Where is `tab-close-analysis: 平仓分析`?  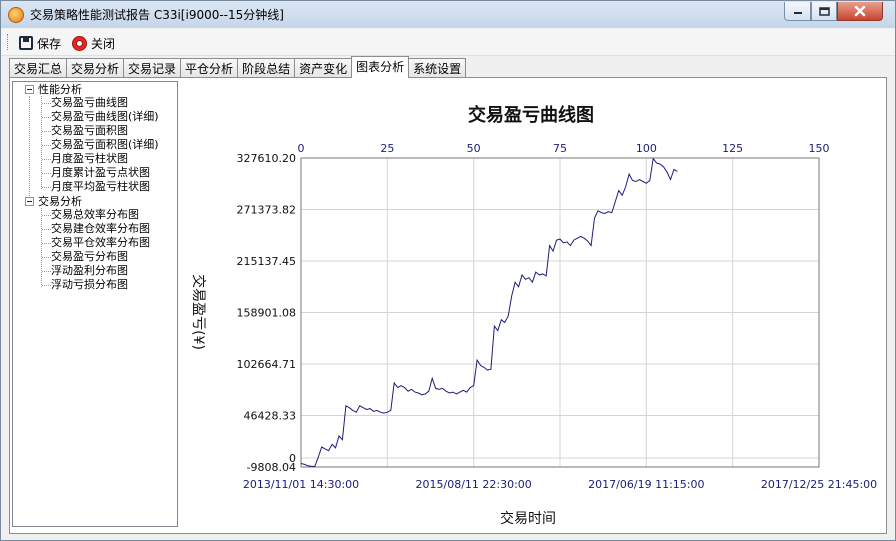 tab-close-analysis: 平仓分析 is located at coordinates (209, 68).